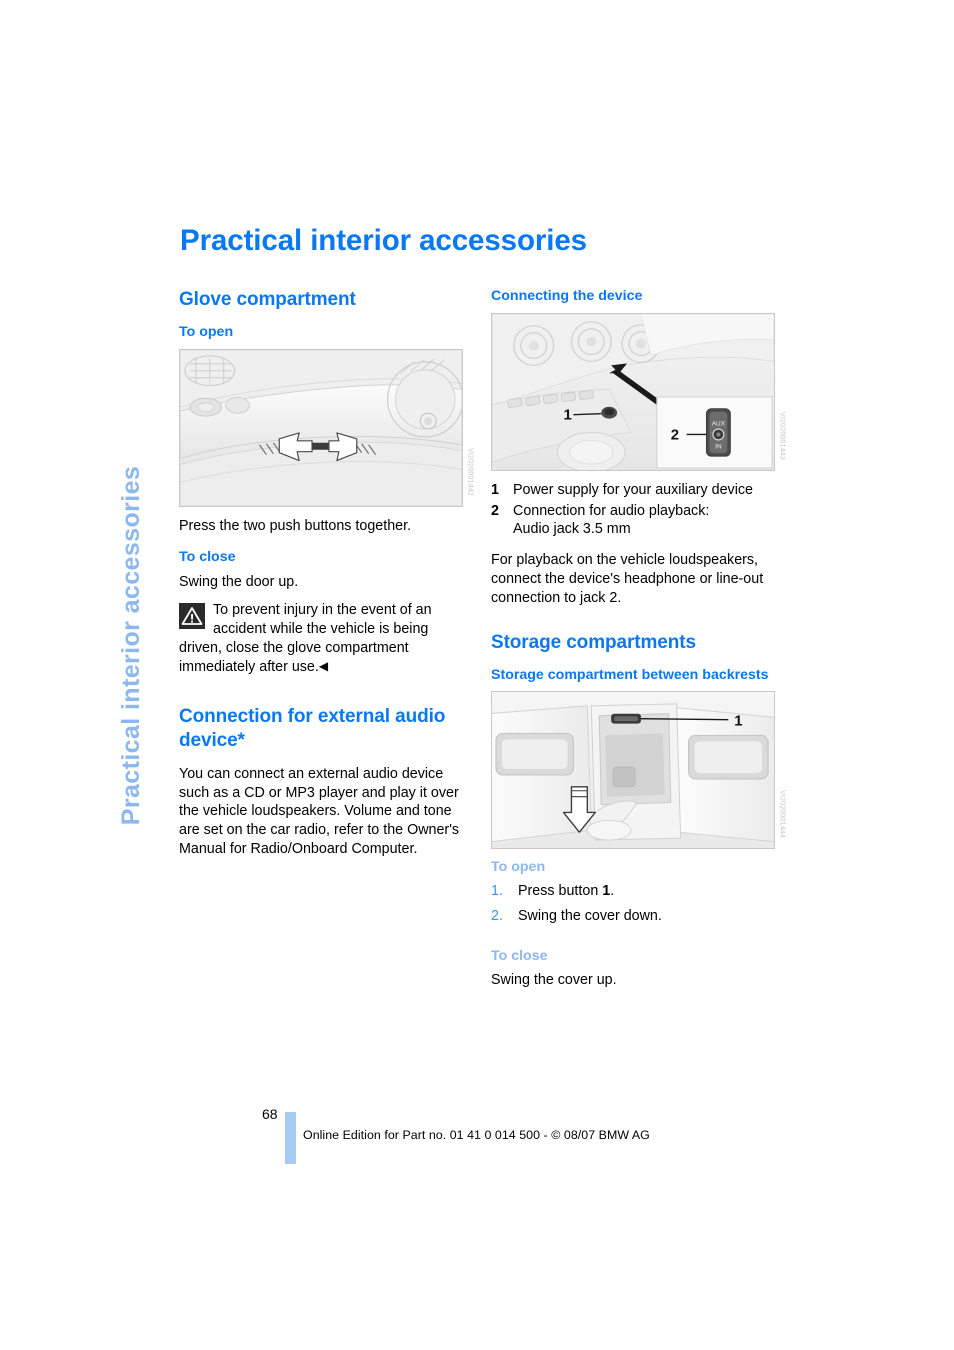 Image resolution: width=954 pixels, height=1350 pixels. Describe the element at coordinates (718, 446) in the screenshot. I see `svg-text: IN` at that location.